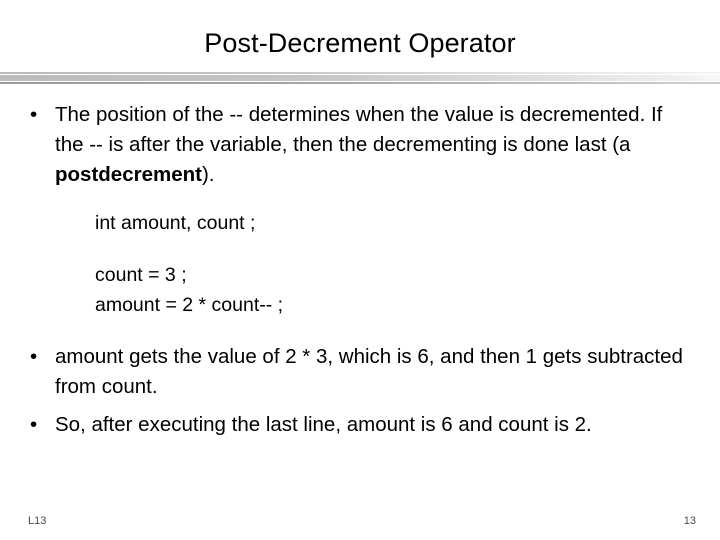 The width and height of the screenshot is (720, 540). I want to click on code-line-assign-count: count = 3 ;, so click(141, 275).